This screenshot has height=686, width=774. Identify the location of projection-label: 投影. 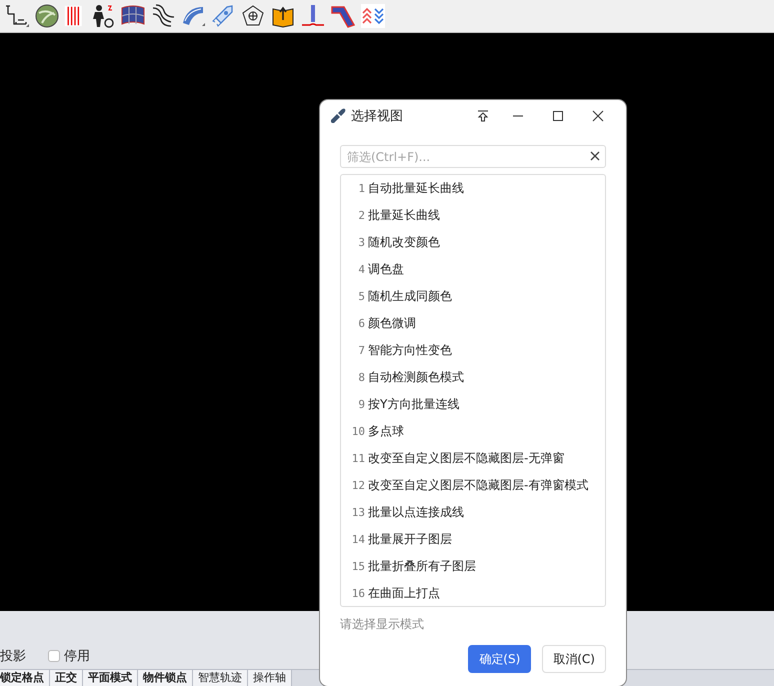
(13, 656).